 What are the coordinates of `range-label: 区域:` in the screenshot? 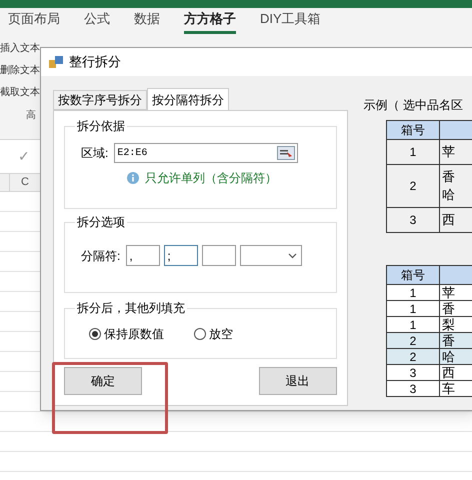 It's located at (94, 153).